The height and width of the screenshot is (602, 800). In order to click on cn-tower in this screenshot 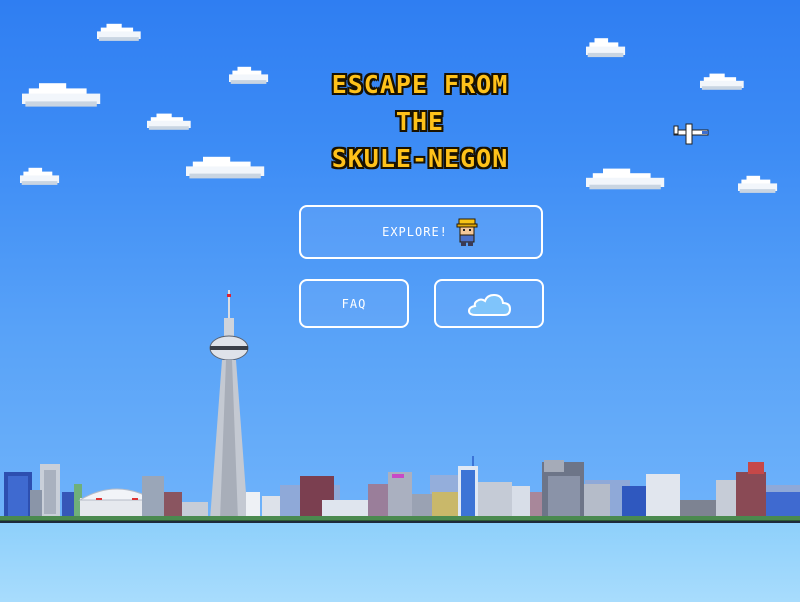, I will do `click(229, 405)`.